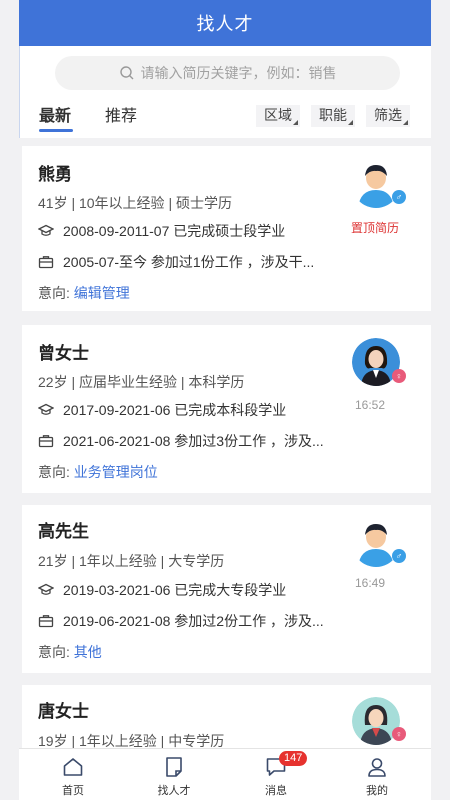 Image resolution: width=450 pixels, height=800 pixels. Describe the element at coordinates (55, 114) in the screenshot. I see `tab-latest: 最新` at that location.